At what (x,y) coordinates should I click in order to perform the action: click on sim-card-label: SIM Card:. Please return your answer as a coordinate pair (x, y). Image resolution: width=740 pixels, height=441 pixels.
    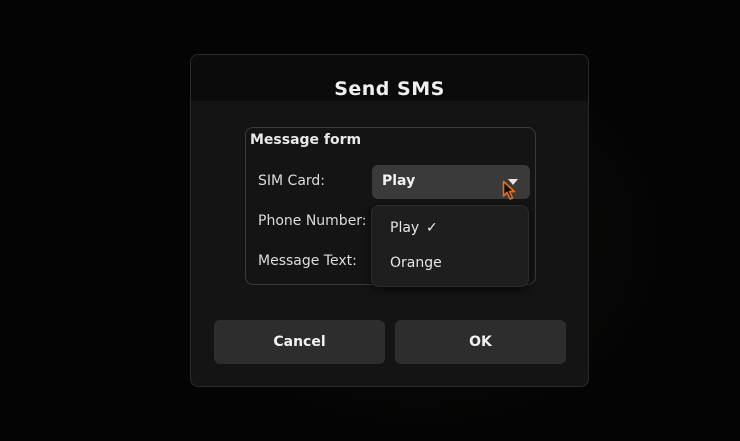
    Looking at the image, I should click on (292, 181).